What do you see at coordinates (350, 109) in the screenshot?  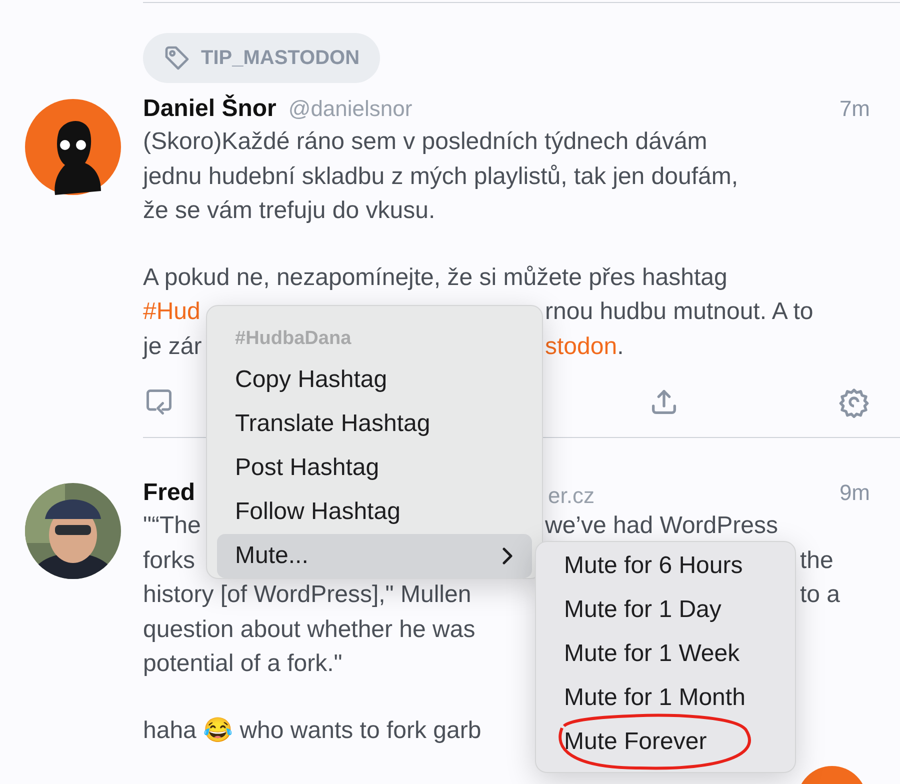 I see `author-handle: @danielsnor` at bounding box center [350, 109].